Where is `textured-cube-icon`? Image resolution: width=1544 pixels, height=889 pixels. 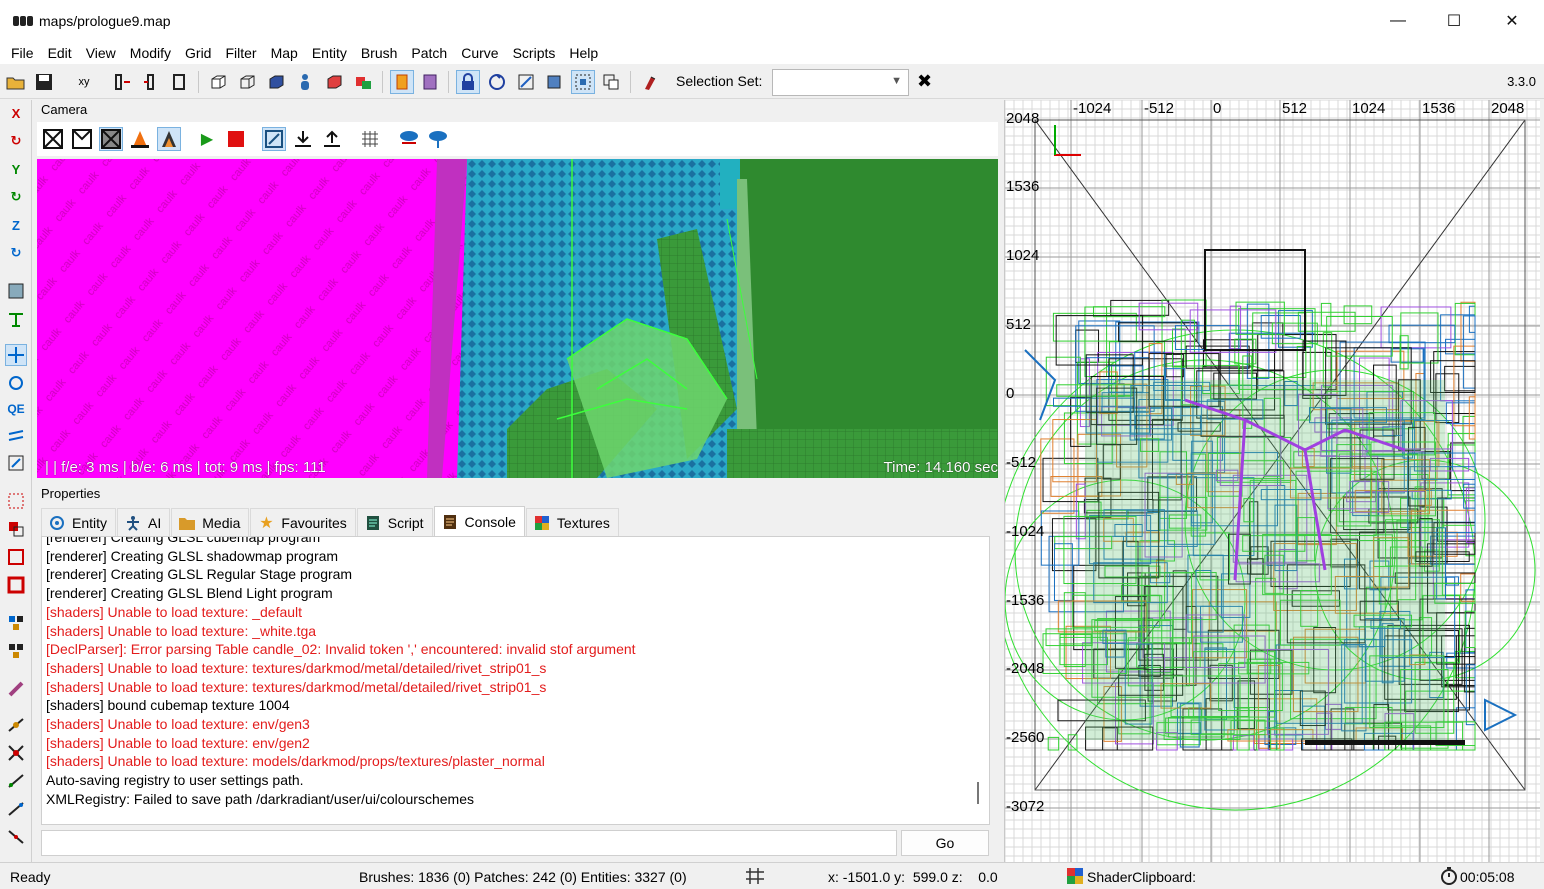 textured-cube-icon is located at coordinates (276, 82).